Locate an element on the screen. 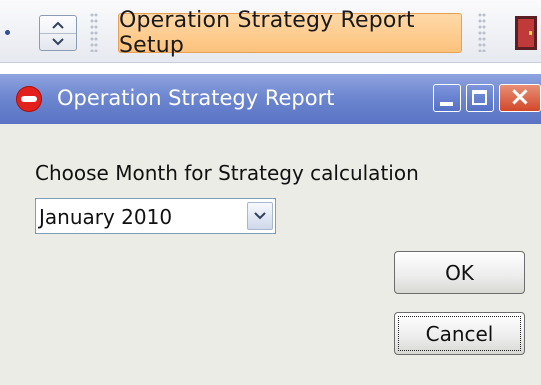  dialog-title: Operation Strategy Report is located at coordinates (196, 98).